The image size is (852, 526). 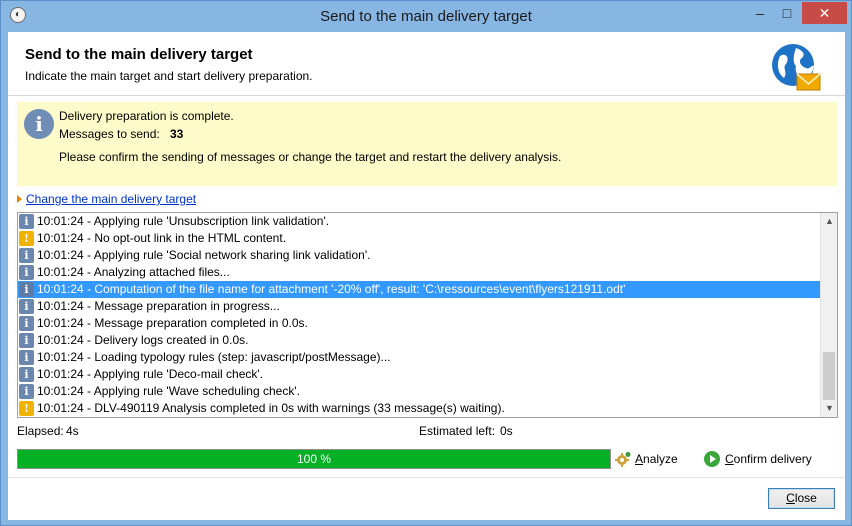 What do you see at coordinates (111, 199) in the screenshot?
I see `change-target-link: Change the main delivery target` at bounding box center [111, 199].